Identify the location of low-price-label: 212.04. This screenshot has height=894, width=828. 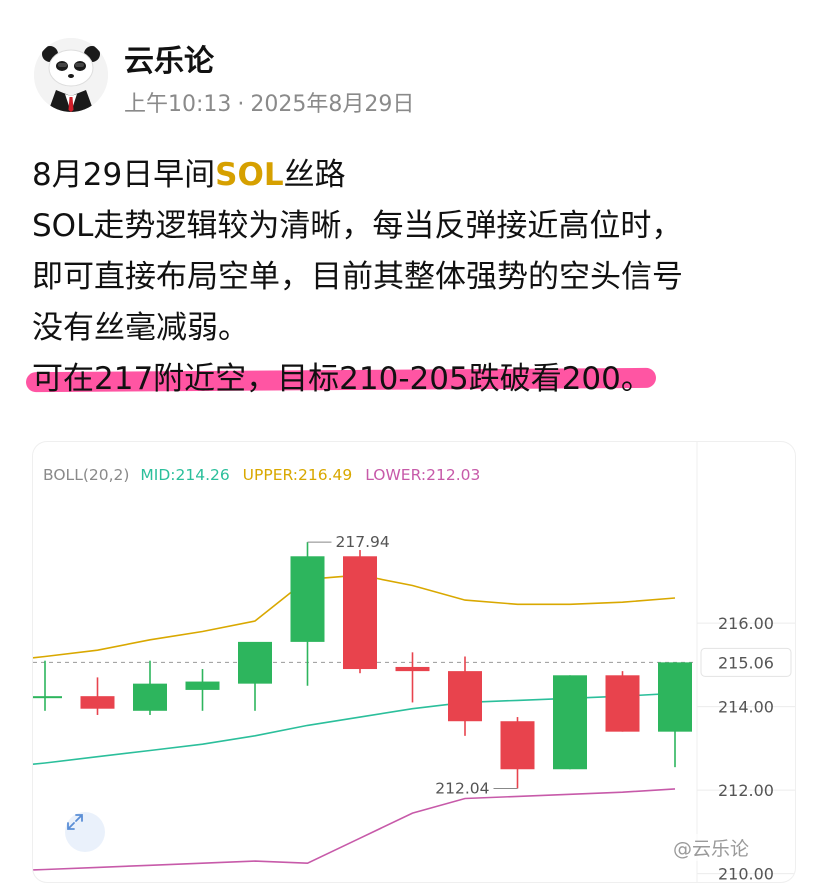
(462, 788).